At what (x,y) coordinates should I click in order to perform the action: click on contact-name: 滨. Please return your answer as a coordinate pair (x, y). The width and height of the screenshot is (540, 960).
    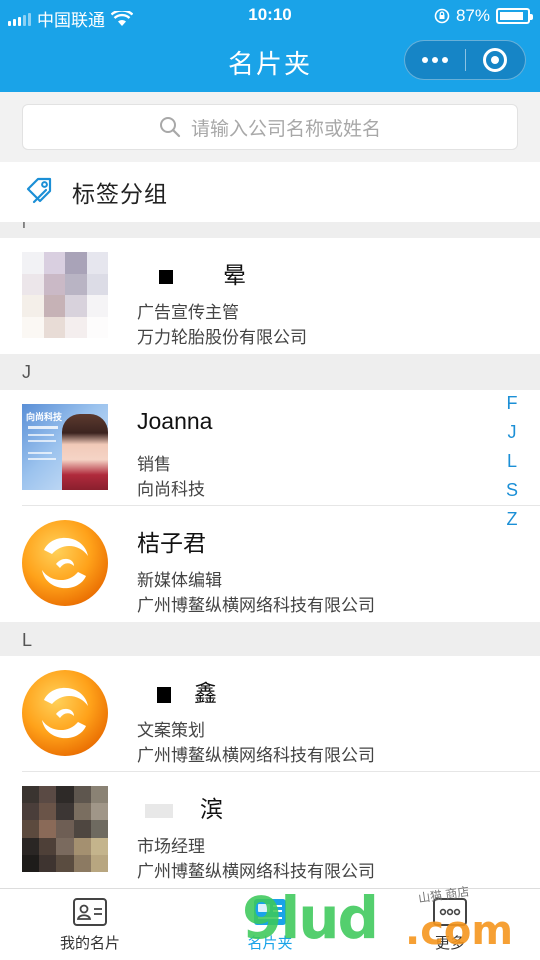
    Looking at the image, I should click on (180, 807).